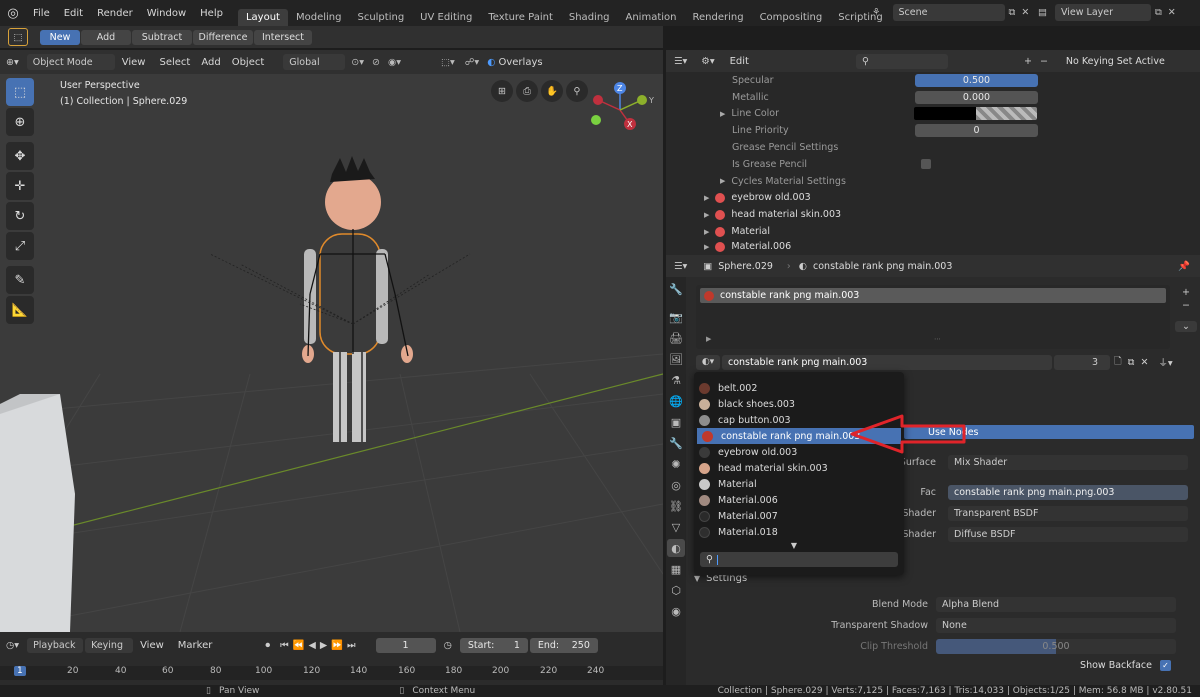 The image size is (1200, 697). Describe the element at coordinates (520, 62) in the screenshot. I see `overlays-button: Overlays` at that location.